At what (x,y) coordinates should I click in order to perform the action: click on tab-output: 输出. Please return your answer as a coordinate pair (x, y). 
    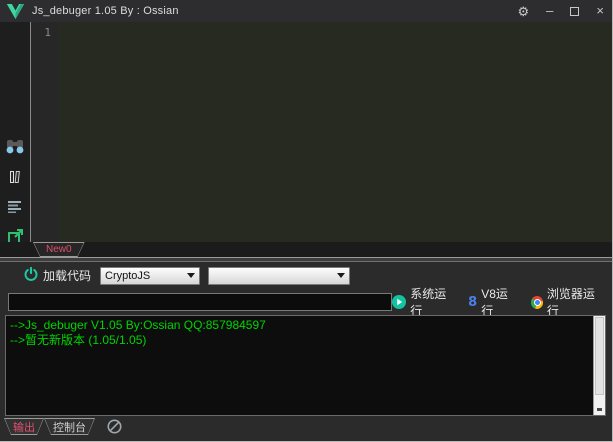
    Looking at the image, I should click on (24, 426).